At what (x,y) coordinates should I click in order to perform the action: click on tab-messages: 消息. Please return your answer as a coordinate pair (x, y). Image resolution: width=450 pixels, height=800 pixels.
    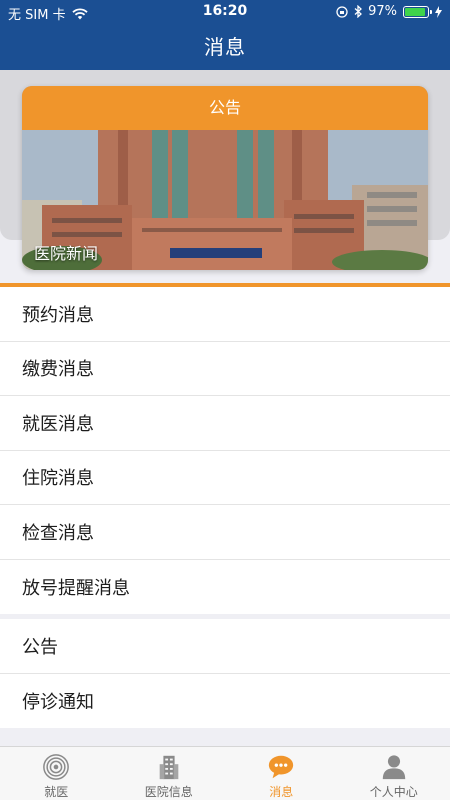
    Looking at the image, I should click on (281, 773).